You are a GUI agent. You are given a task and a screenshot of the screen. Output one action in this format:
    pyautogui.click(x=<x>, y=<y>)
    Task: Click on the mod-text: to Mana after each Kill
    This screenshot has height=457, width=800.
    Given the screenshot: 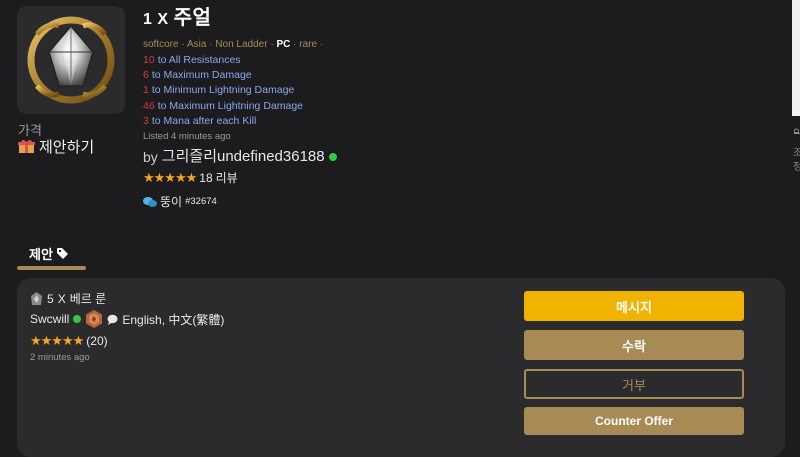 What is the action you would take?
    pyautogui.click(x=204, y=120)
    